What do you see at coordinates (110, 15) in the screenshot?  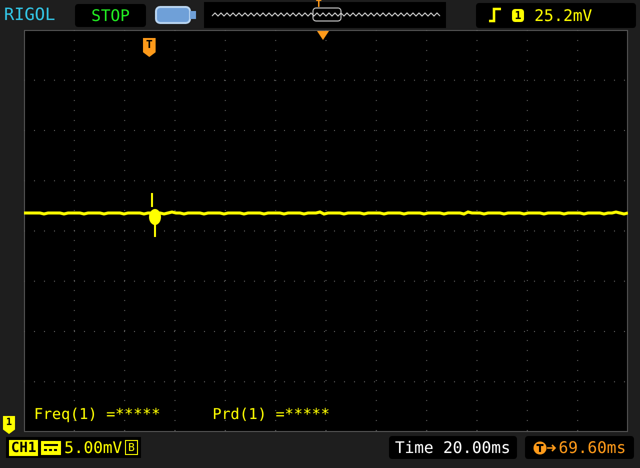 I see `run-state-label: STOP` at bounding box center [110, 15].